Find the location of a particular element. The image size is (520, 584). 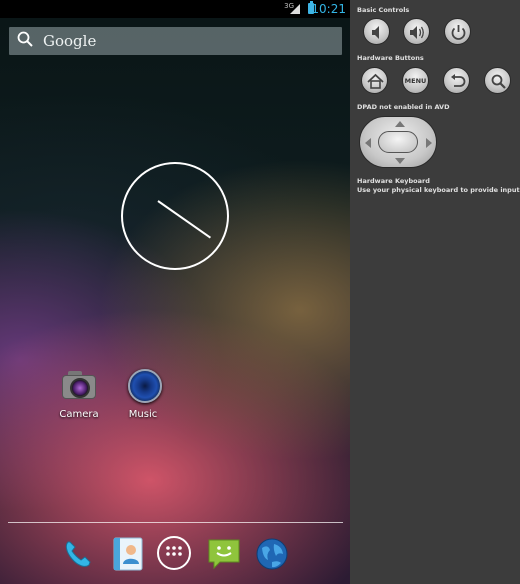

dpad-up-icon is located at coordinates (400, 124).